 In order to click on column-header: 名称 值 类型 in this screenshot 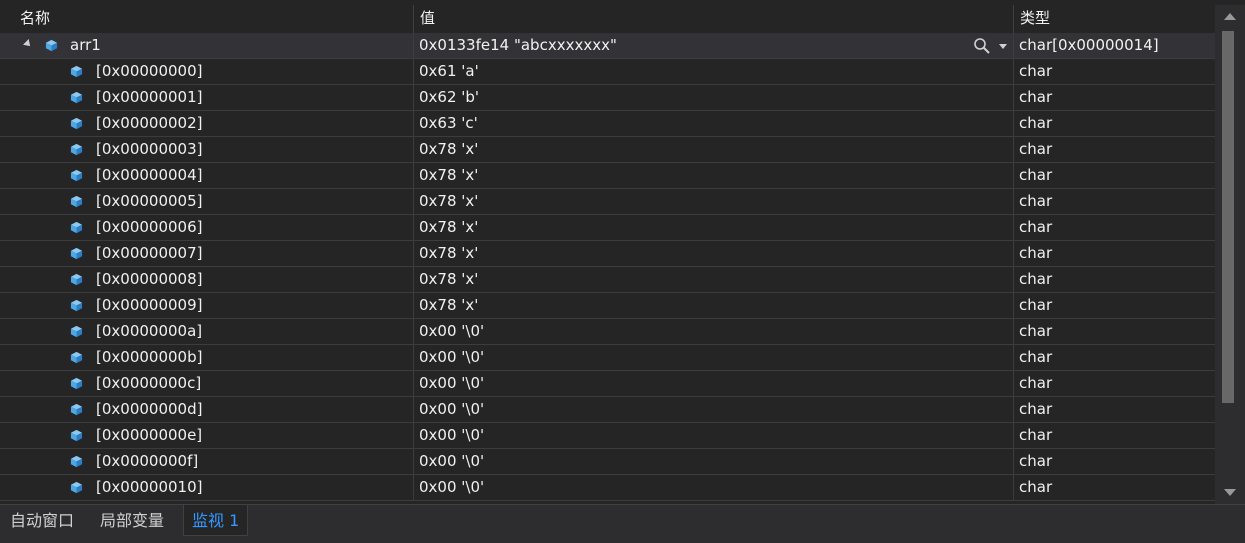, I will do `click(607, 19)`.